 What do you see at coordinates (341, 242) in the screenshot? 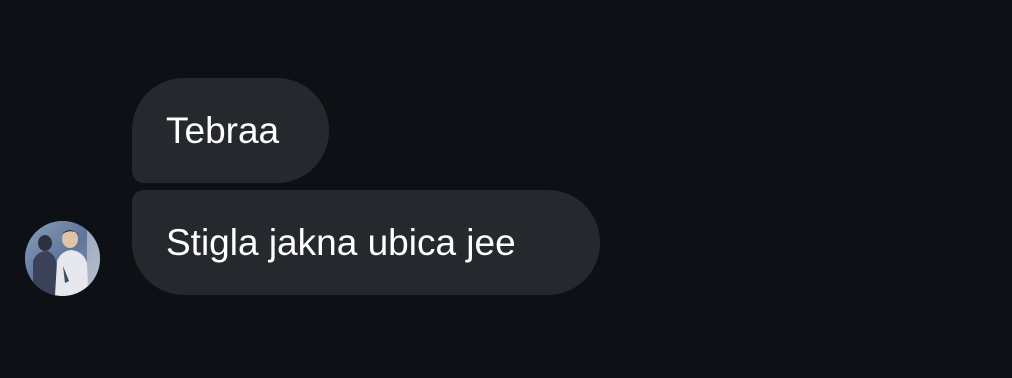
I see `message-text: Stigla jakna ubica jee` at bounding box center [341, 242].